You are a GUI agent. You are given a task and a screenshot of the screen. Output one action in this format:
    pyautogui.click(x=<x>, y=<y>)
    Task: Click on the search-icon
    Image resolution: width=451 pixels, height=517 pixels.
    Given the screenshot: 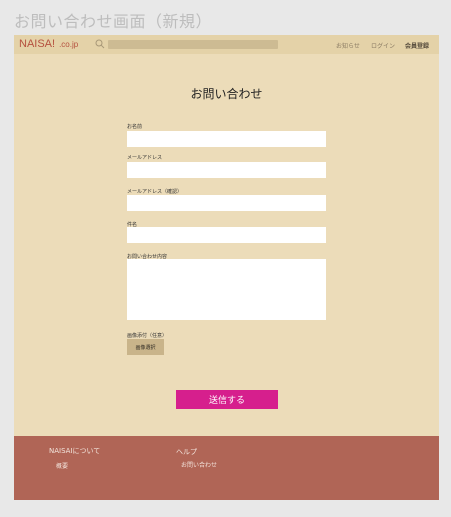 What is the action you would take?
    pyautogui.click(x=100, y=44)
    